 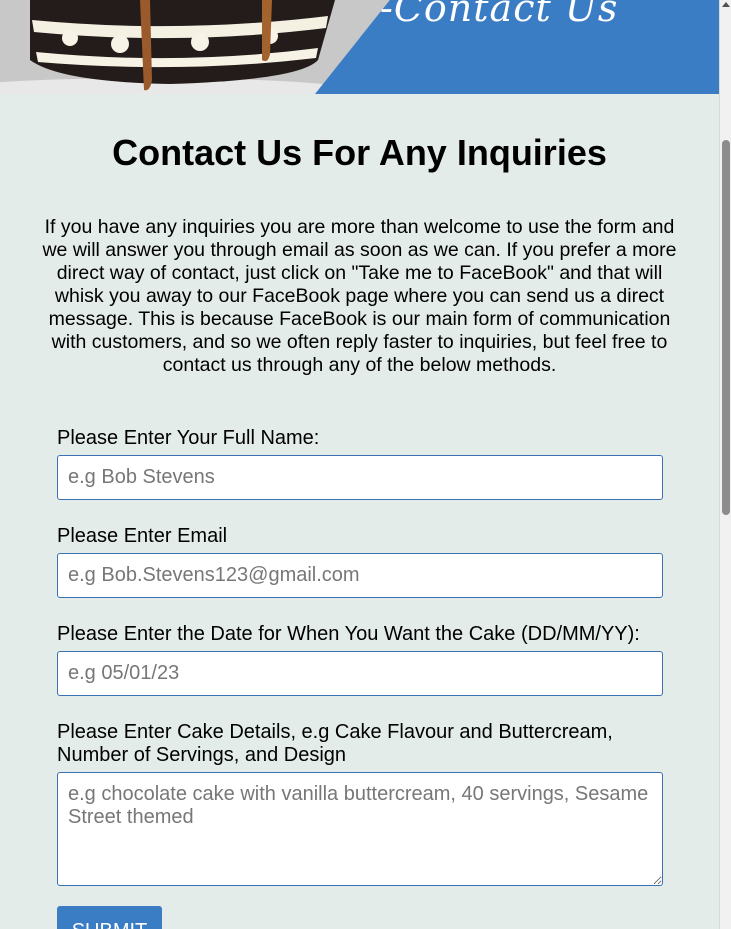 What do you see at coordinates (360, 575) in the screenshot?
I see `email-input` at bounding box center [360, 575].